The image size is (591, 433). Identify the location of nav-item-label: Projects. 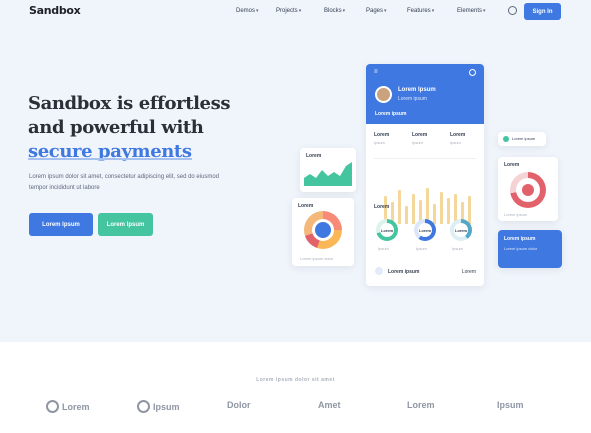
(287, 11).